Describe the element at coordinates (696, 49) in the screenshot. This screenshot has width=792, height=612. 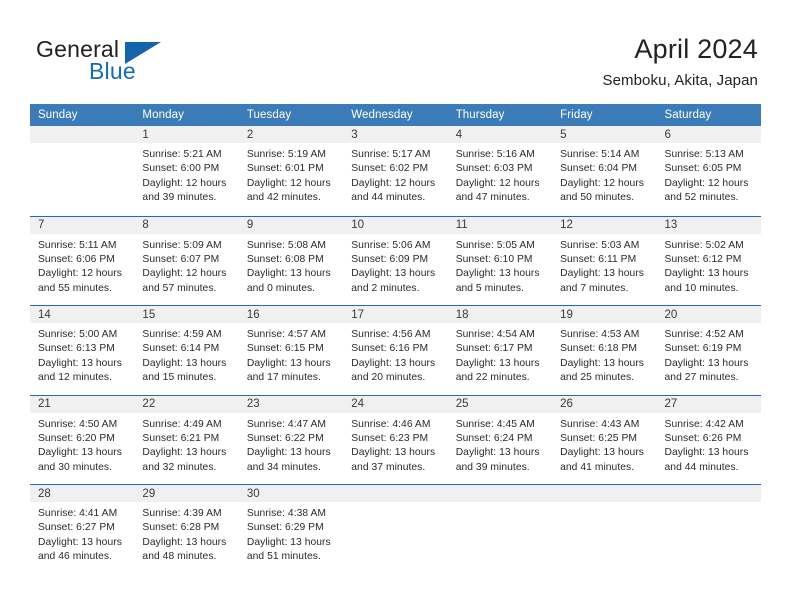
I see `page-title: April 2024` at that location.